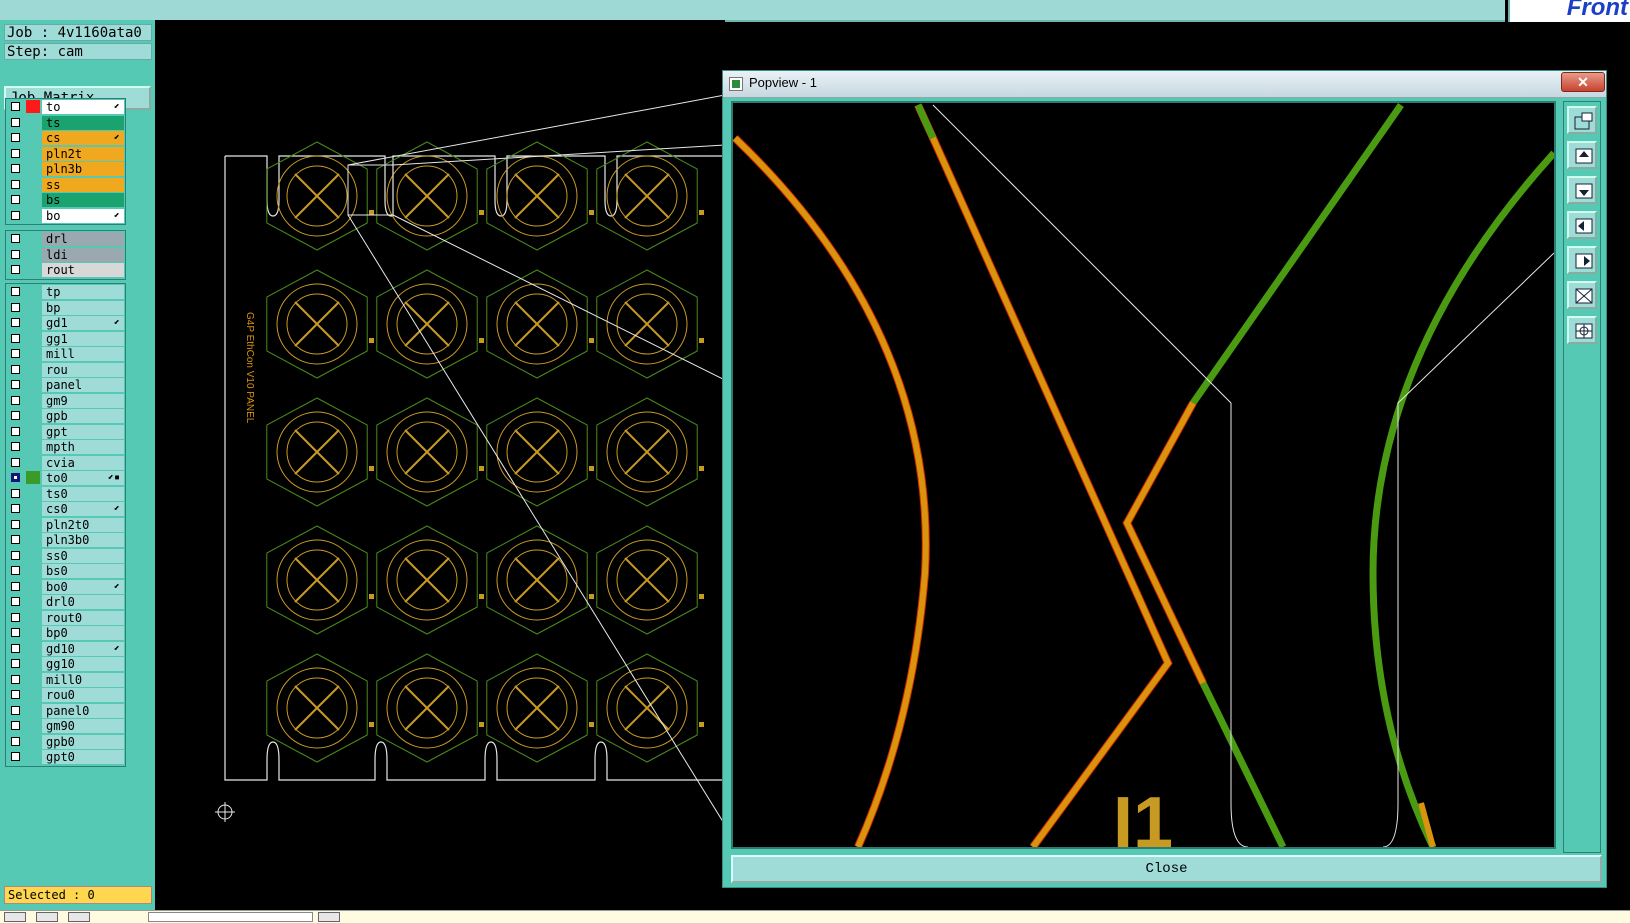 The width and height of the screenshot is (1630, 923). Describe the element at coordinates (65, 494) in the screenshot. I see `layer-row-ts0: ts0` at that location.